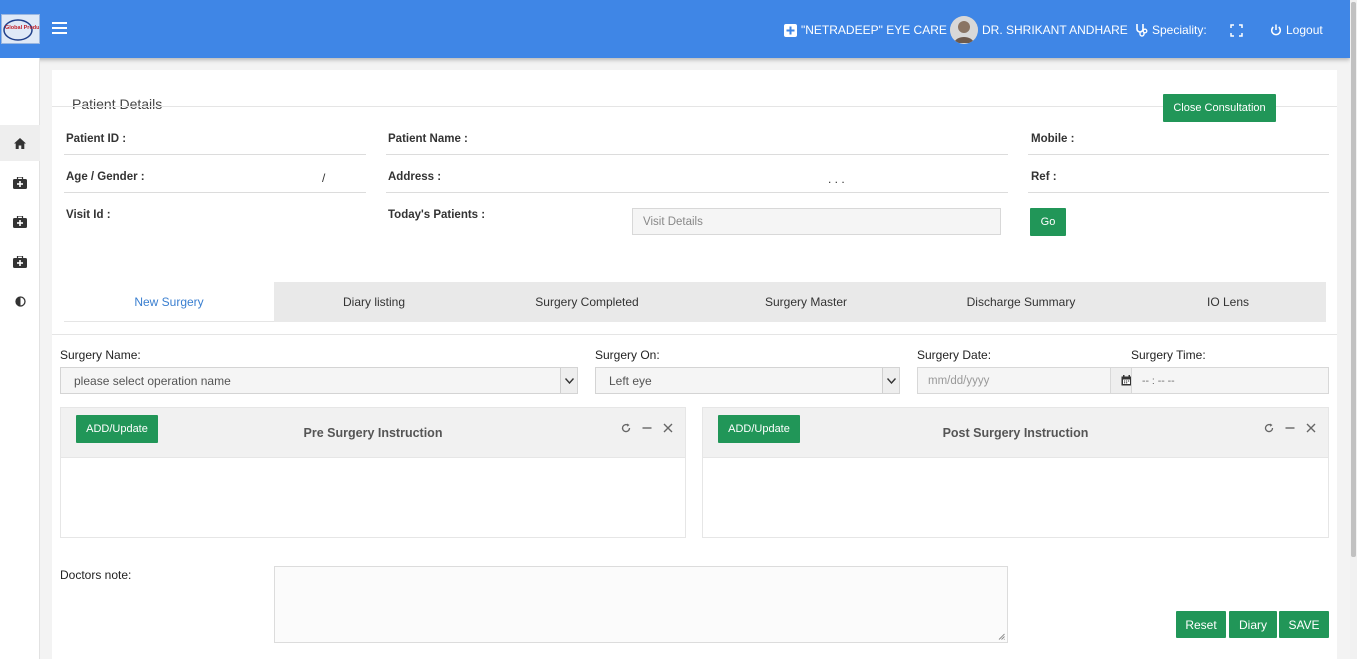 The width and height of the screenshot is (1357, 659). Describe the element at coordinates (1276, 30) in the screenshot. I see `power-icon` at that location.